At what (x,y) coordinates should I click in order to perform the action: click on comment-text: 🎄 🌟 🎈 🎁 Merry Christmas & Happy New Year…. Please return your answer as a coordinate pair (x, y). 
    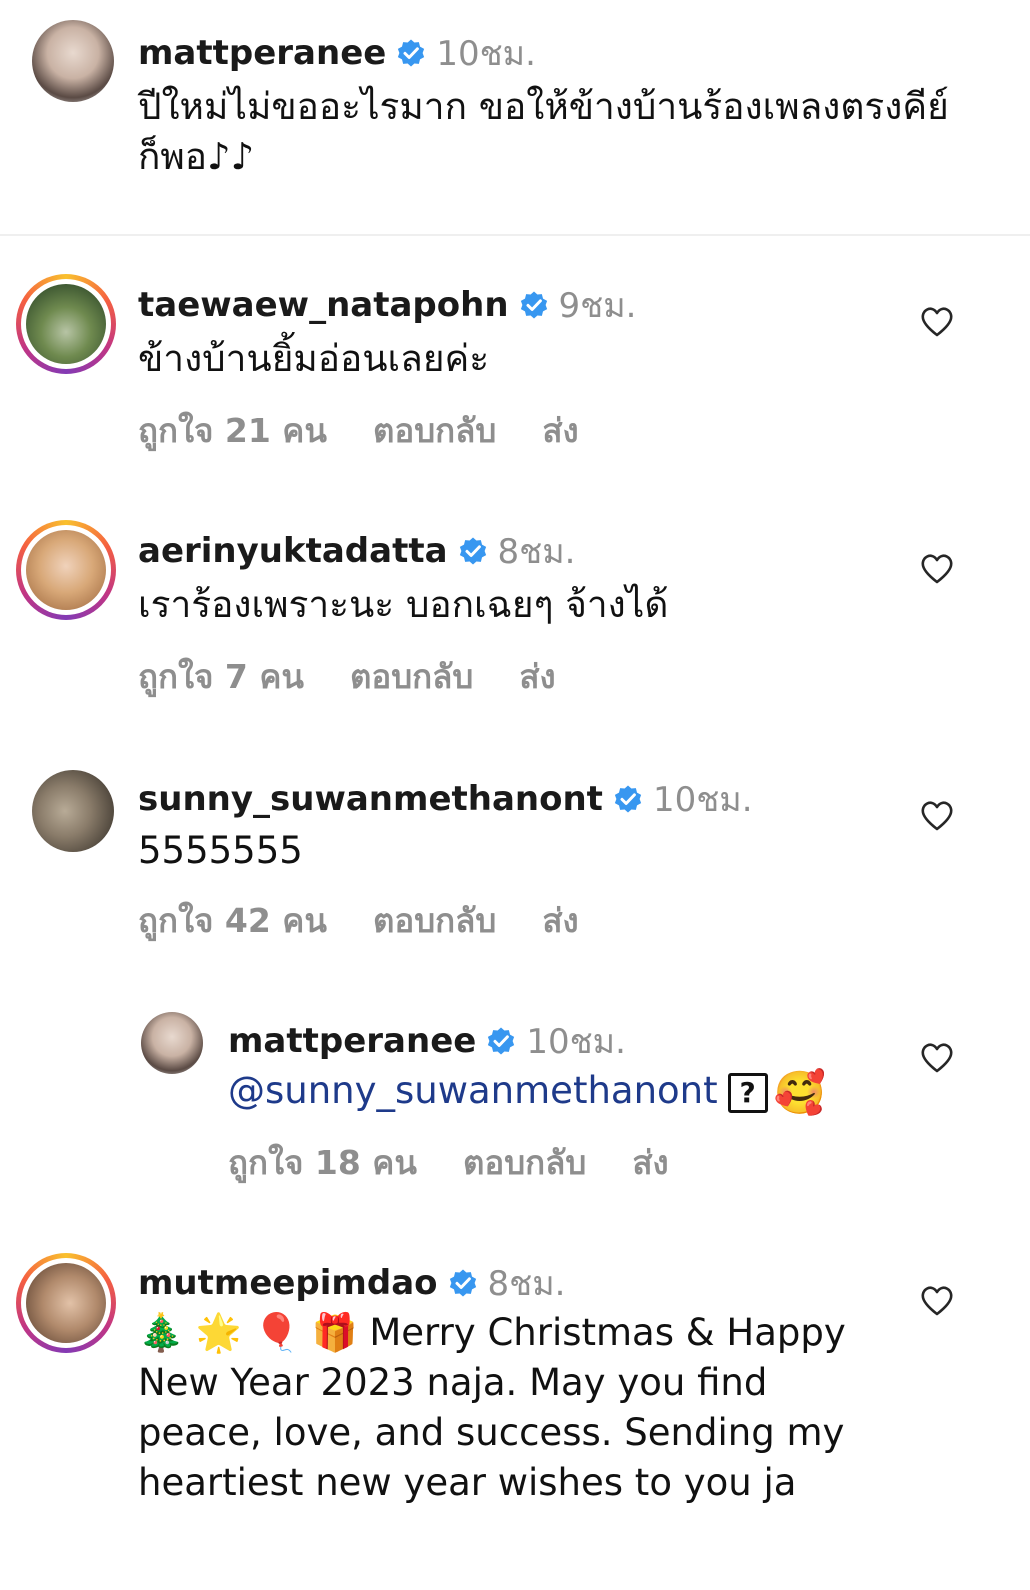
    Looking at the image, I should click on (508, 1408).